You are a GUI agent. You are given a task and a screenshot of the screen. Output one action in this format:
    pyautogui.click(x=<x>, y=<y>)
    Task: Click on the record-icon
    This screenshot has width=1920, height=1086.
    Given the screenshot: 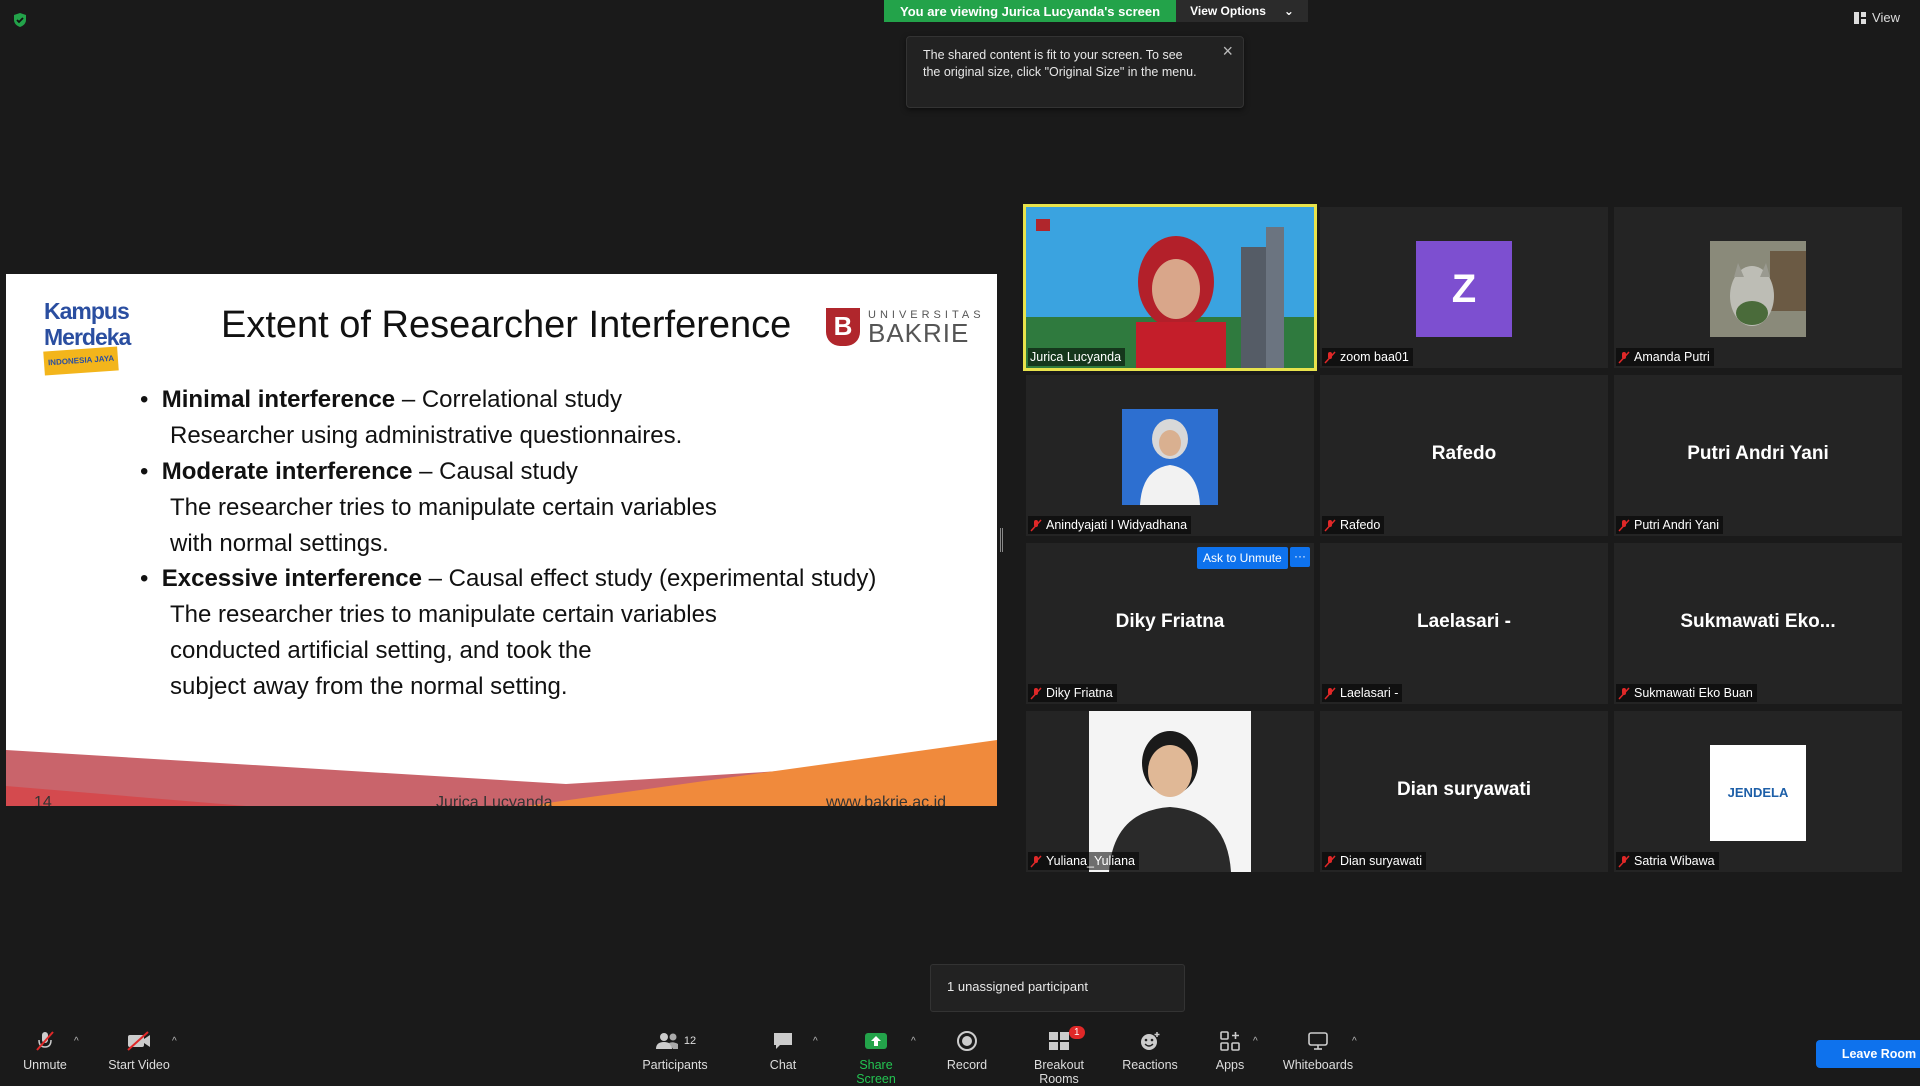 What is the action you would take?
    pyautogui.click(x=967, y=1041)
    